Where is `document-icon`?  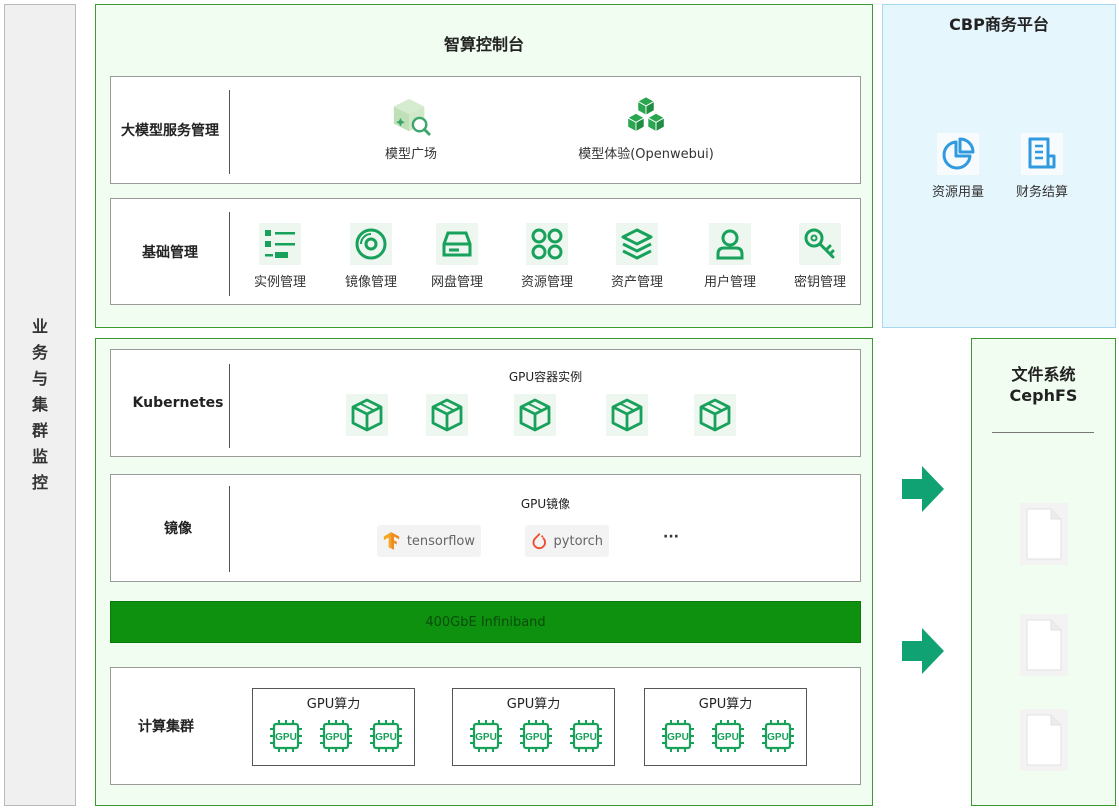
document-icon is located at coordinates (1042, 154).